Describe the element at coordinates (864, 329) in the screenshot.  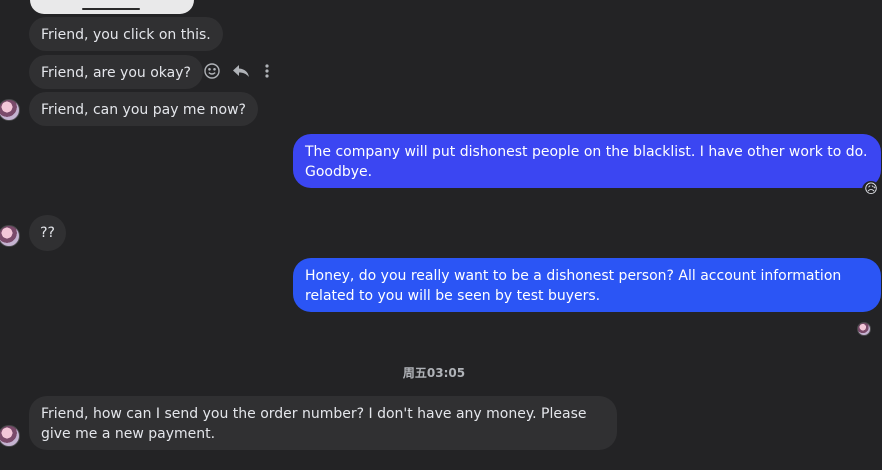
I see `read-receipt-avatar` at that location.